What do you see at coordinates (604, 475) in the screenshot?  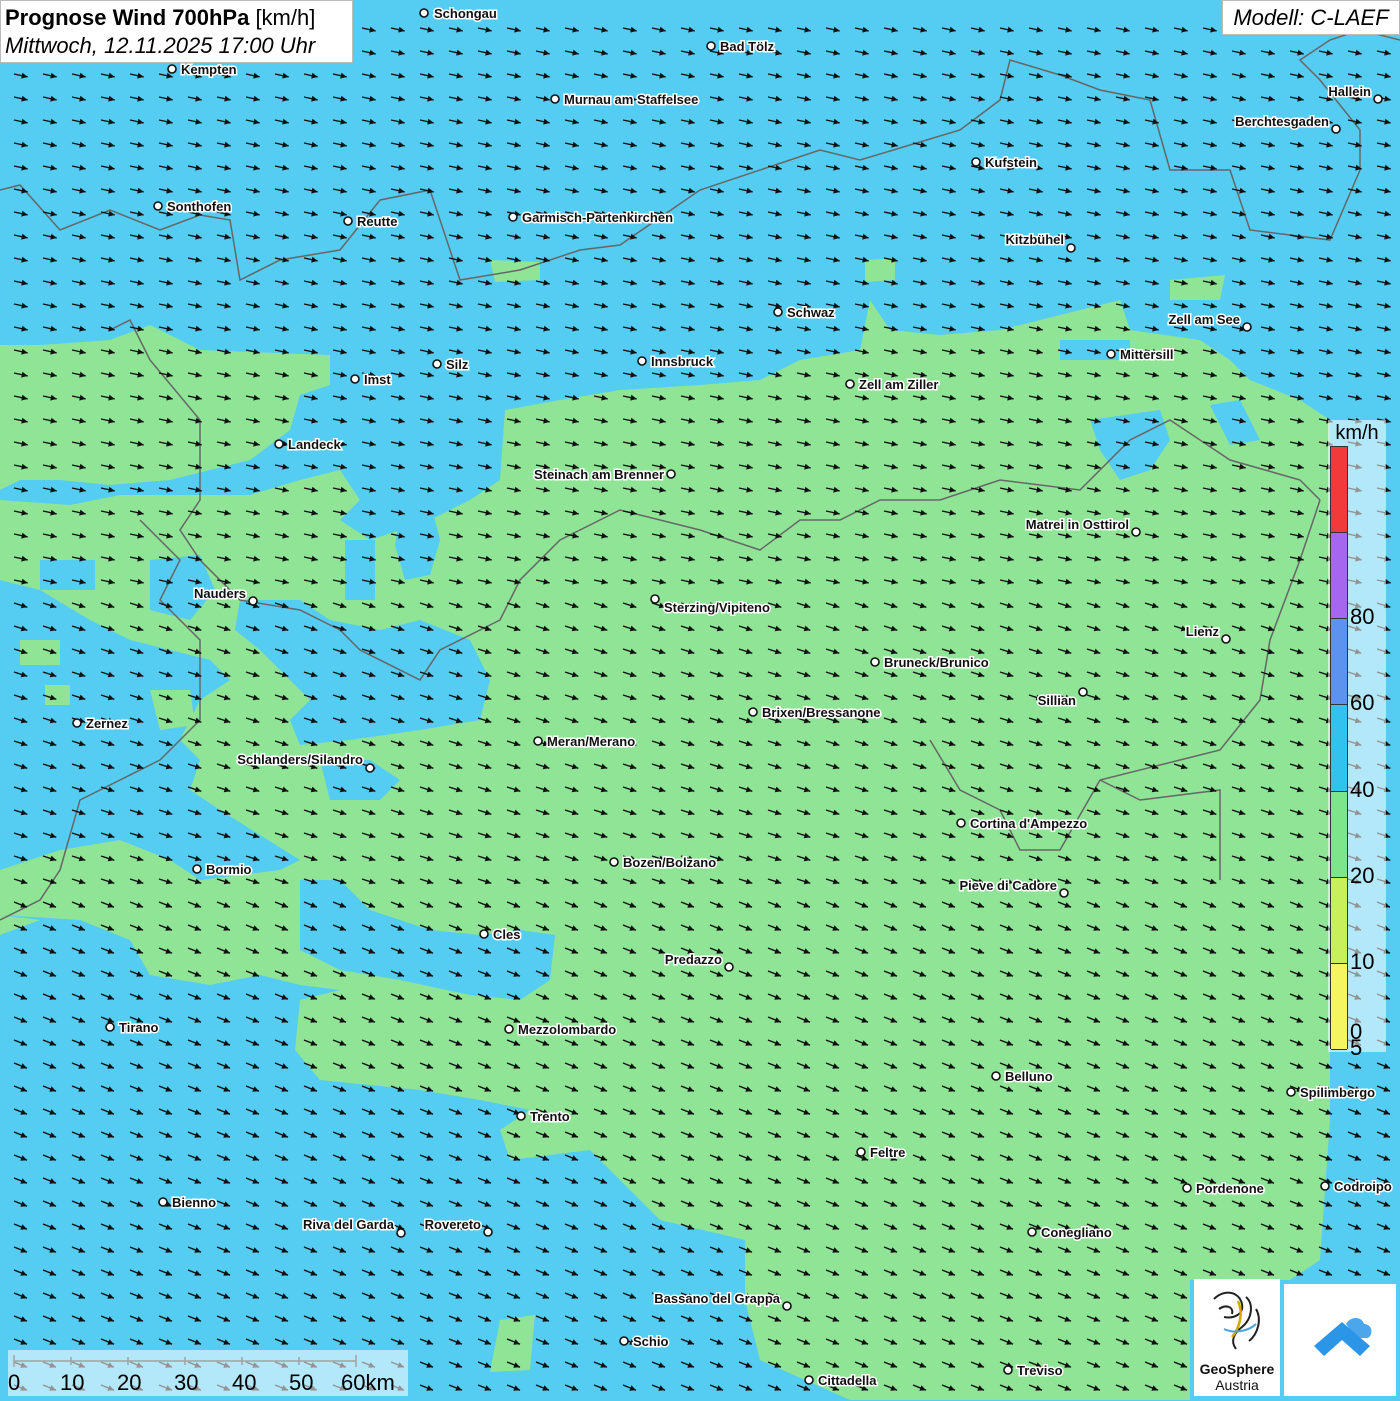 I see `city-marker: Steinach am Brenner` at bounding box center [604, 475].